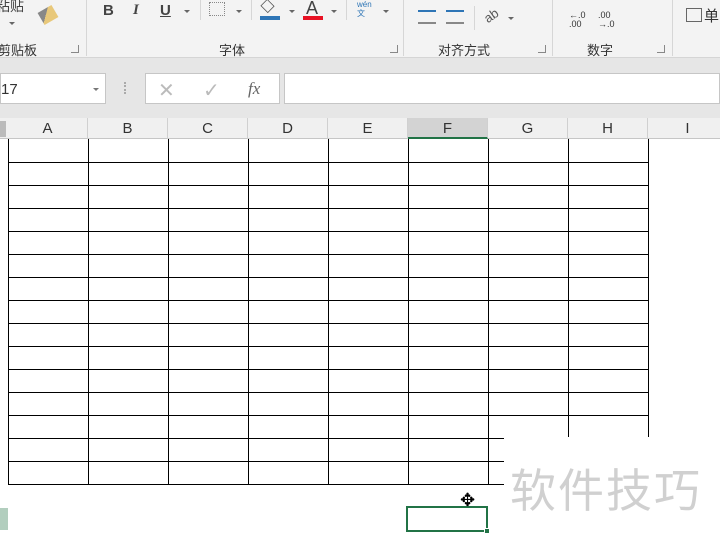  I want to click on group-font-label: 字体, so click(232, 50).